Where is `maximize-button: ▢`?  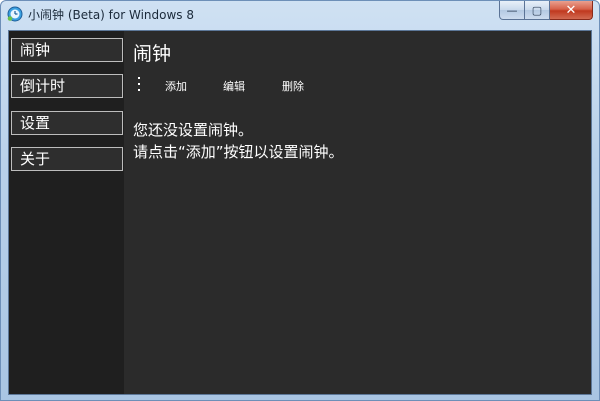 maximize-button: ▢ is located at coordinates (537, 10).